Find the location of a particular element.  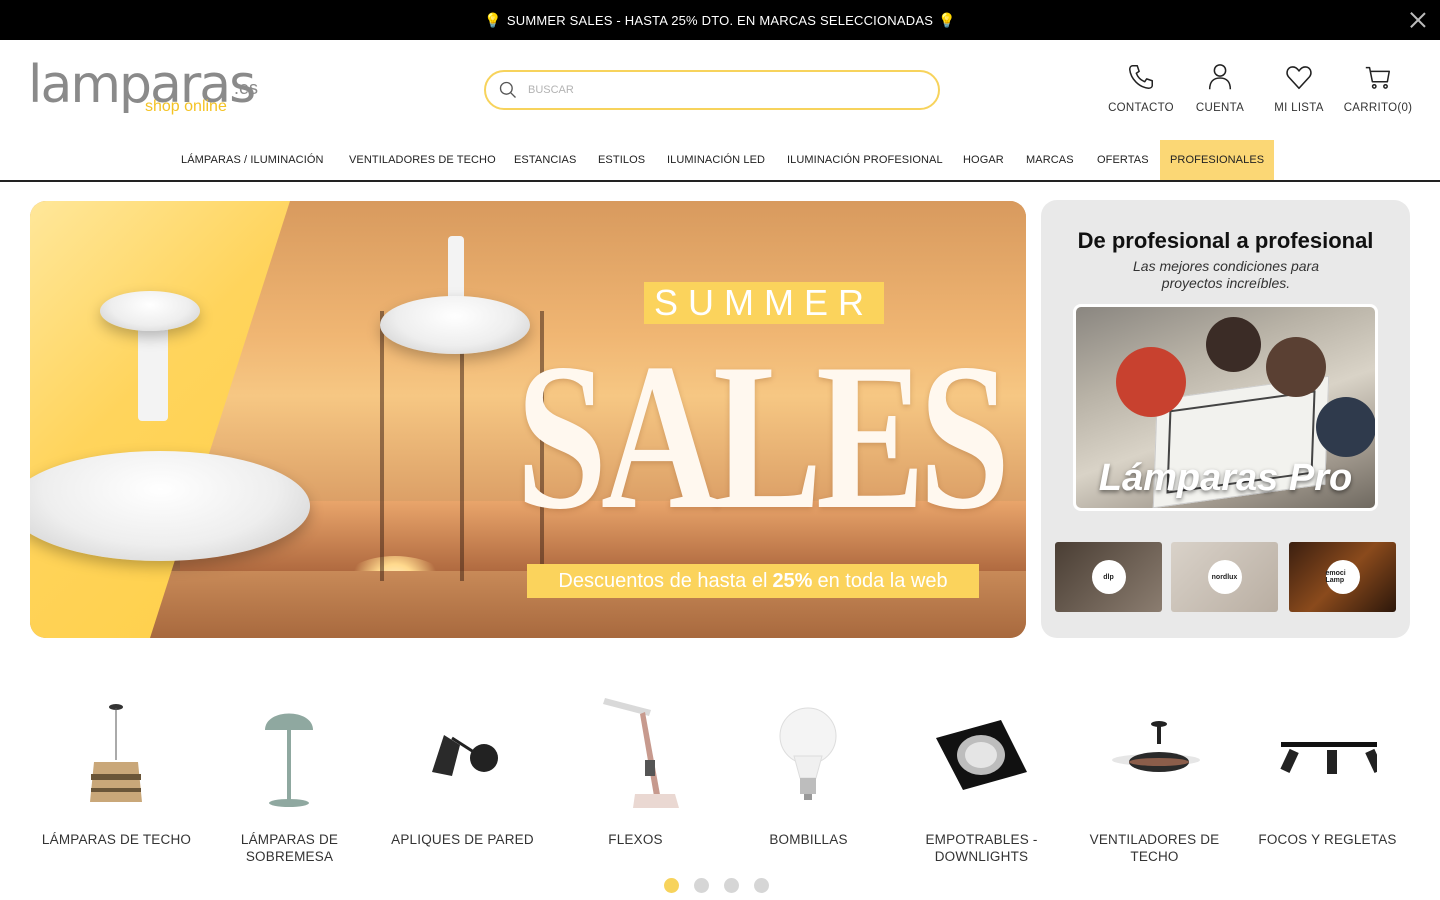

wishlist-link: MI LISTA is located at coordinates (1299, 88).